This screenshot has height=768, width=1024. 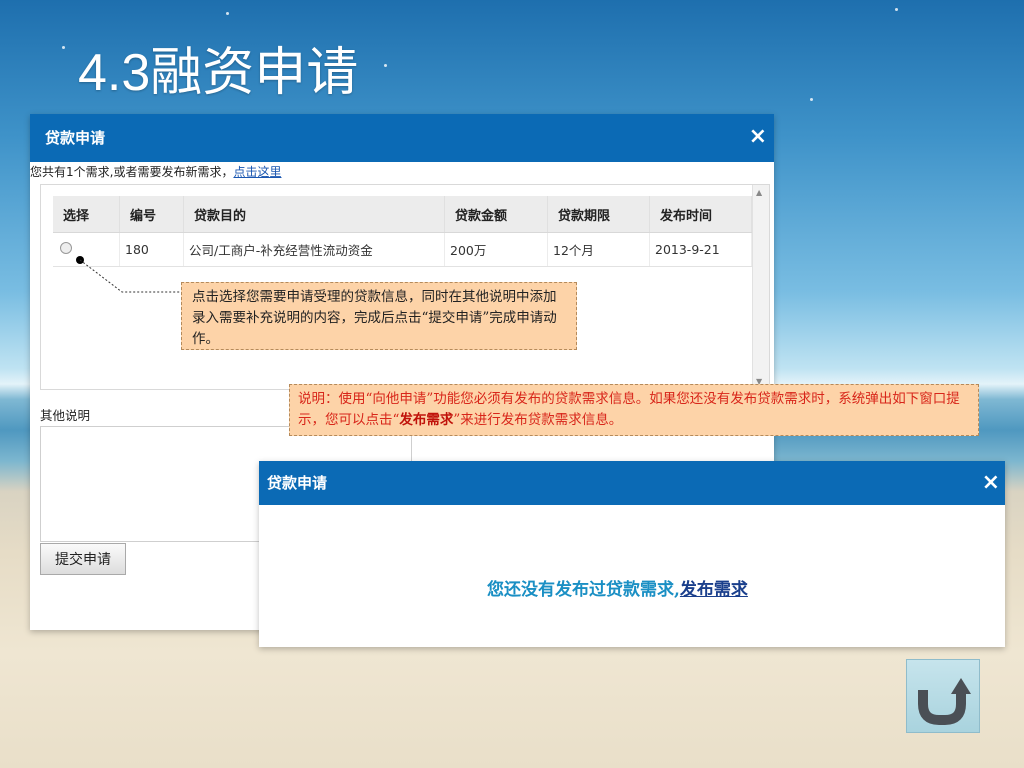 I want to click on no-demand-message: 您还没有发布过贷款需求,发布需求, so click(x=617, y=587).